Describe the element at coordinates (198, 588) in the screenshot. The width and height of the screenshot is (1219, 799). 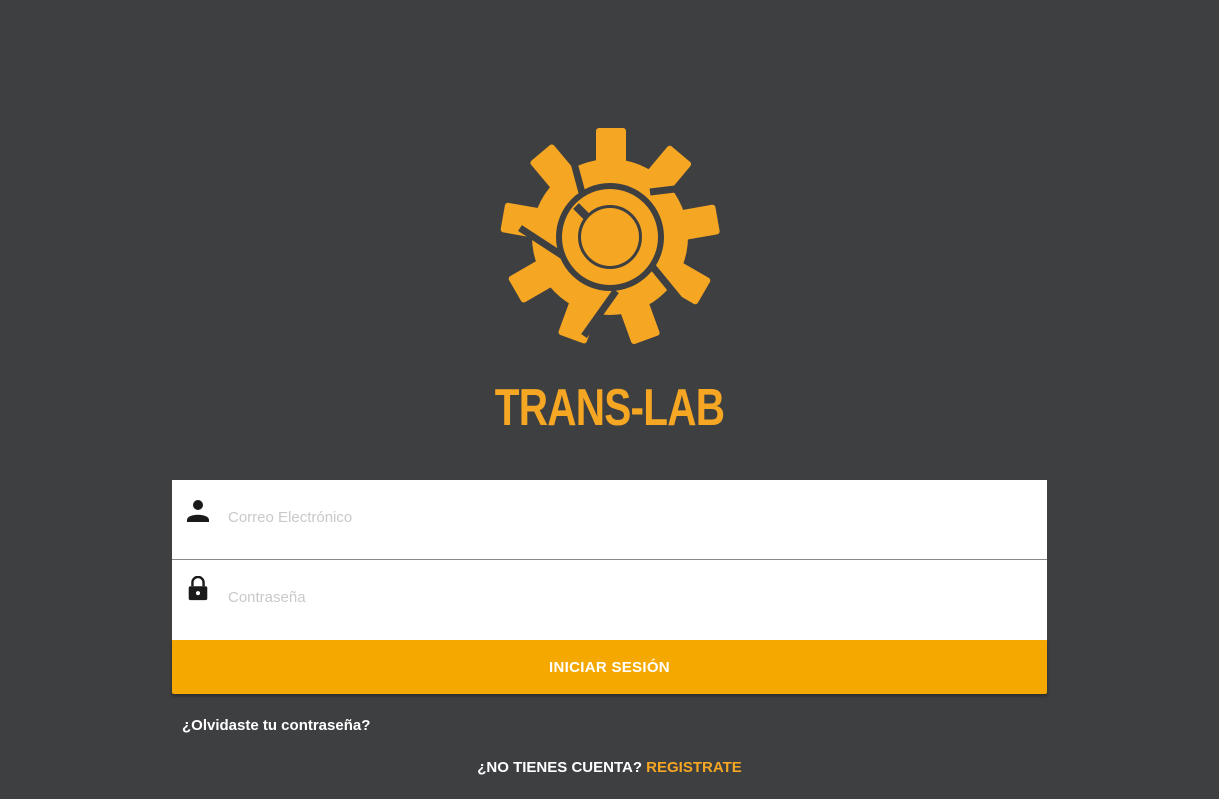
I see `lock-icon` at that location.